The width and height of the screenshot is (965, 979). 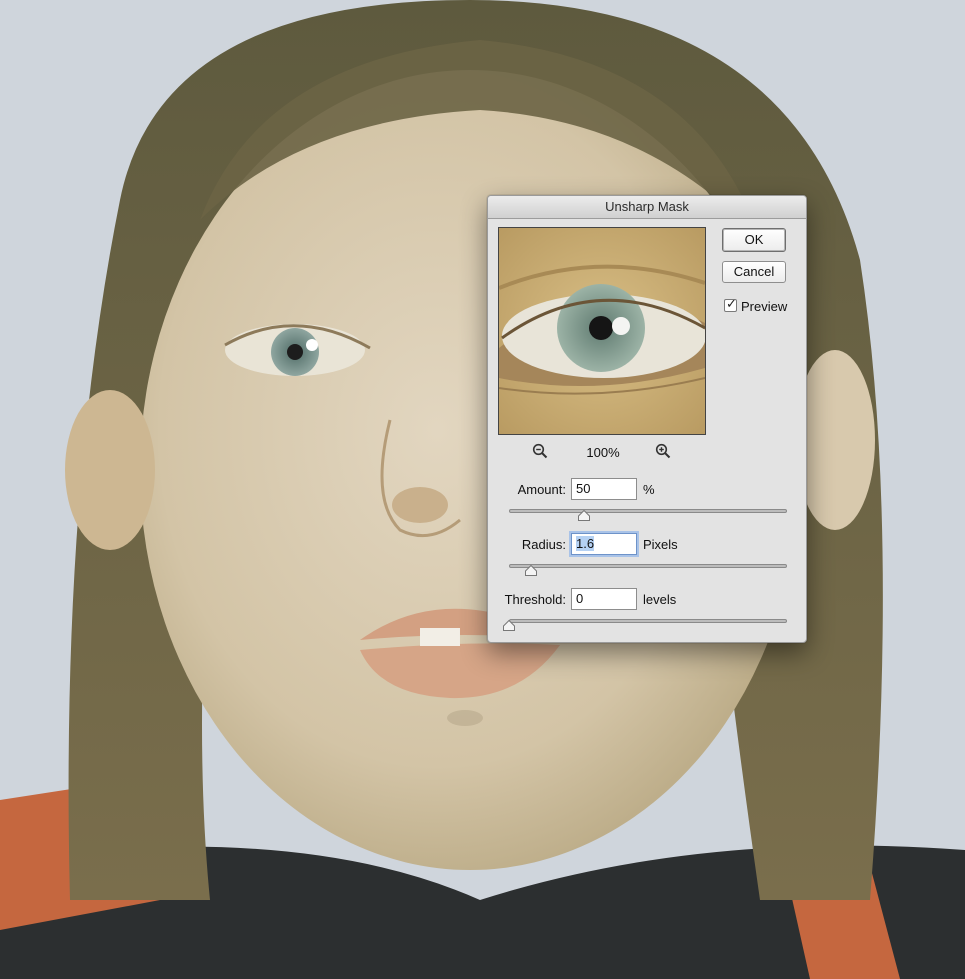 What do you see at coordinates (540, 451) in the screenshot?
I see `zoom-out-icon` at bounding box center [540, 451].